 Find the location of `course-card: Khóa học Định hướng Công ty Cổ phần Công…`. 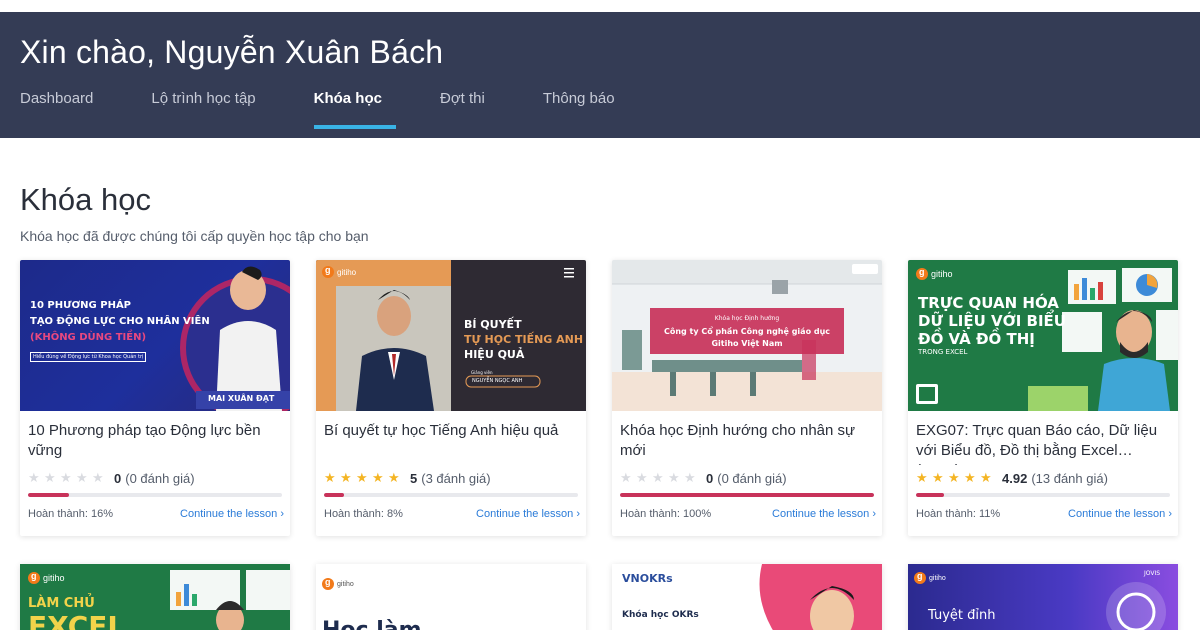

course-card: Khóa học Định hướng Công ty Cổ phần Công… is located at coordinates (747, 398).